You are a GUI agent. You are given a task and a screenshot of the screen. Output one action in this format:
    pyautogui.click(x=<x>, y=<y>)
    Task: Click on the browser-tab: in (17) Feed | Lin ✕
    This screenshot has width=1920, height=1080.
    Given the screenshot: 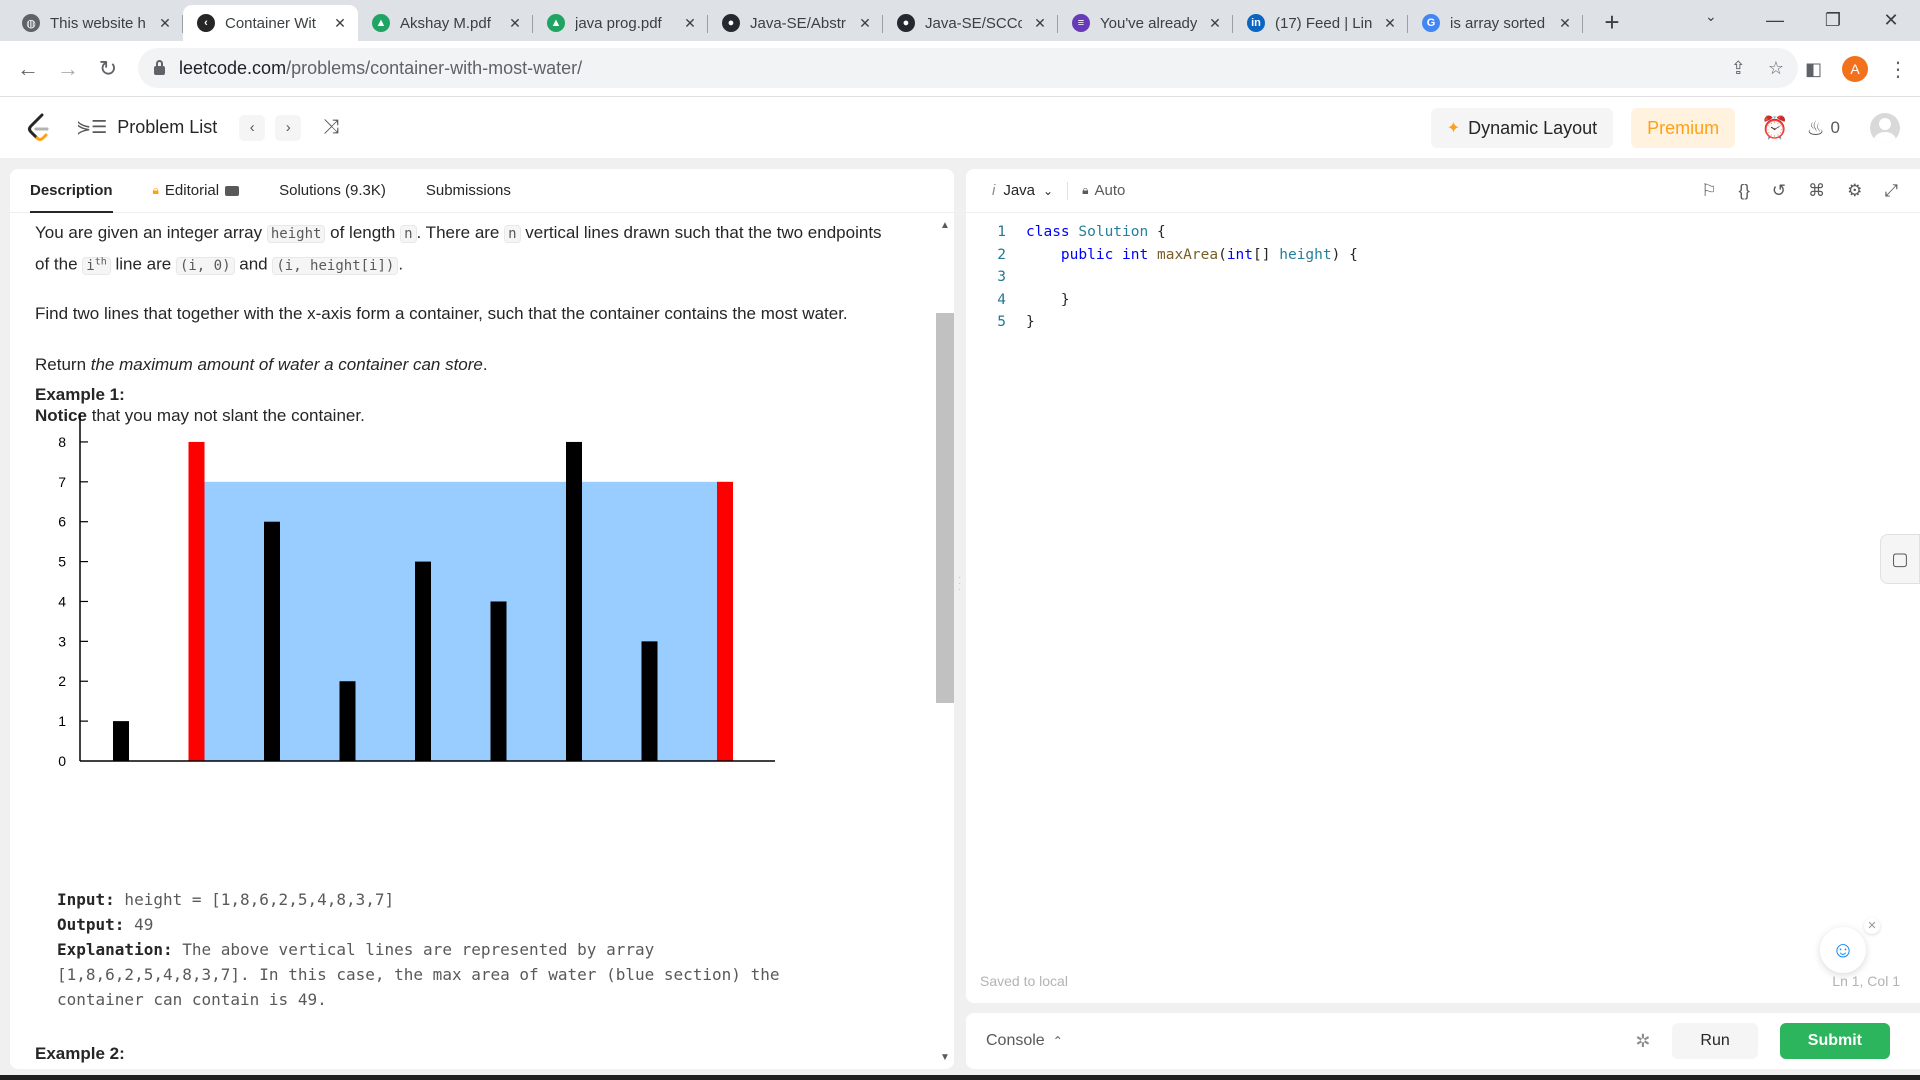 What is the action you would take?
    pyautogui.click(x=1320, y=23)
    